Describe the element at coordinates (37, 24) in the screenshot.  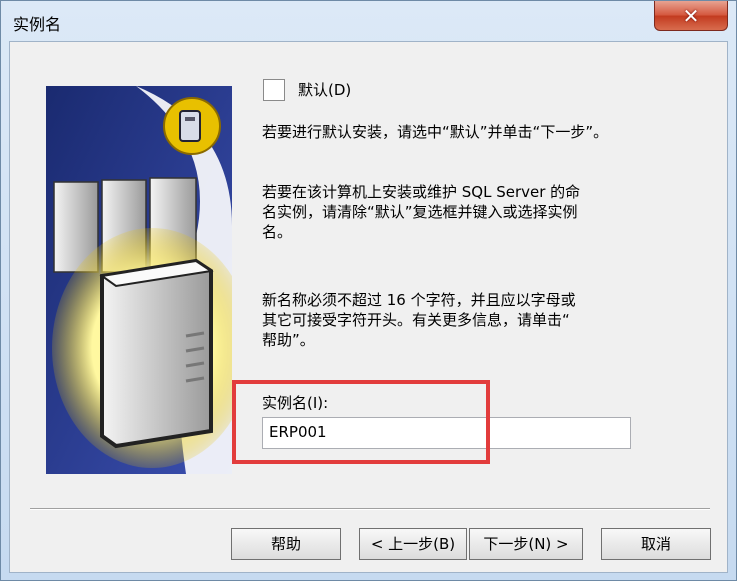
I see `window-title: 实例名` at that location.